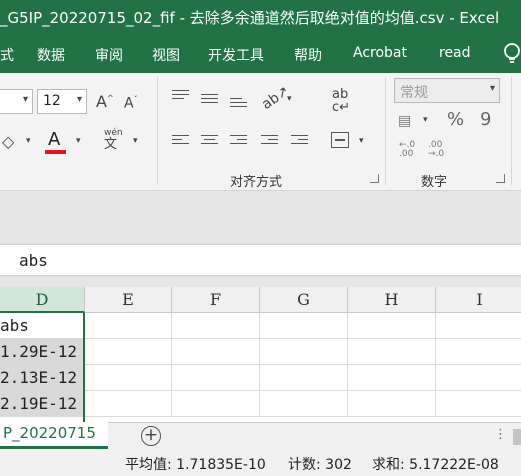 This screenshot has height=476, width=521. What do you see at coordinates (131, 103) in the screenshot?
I see `decrease-font-icon: Aˇ` at bounding box center [131, 103].